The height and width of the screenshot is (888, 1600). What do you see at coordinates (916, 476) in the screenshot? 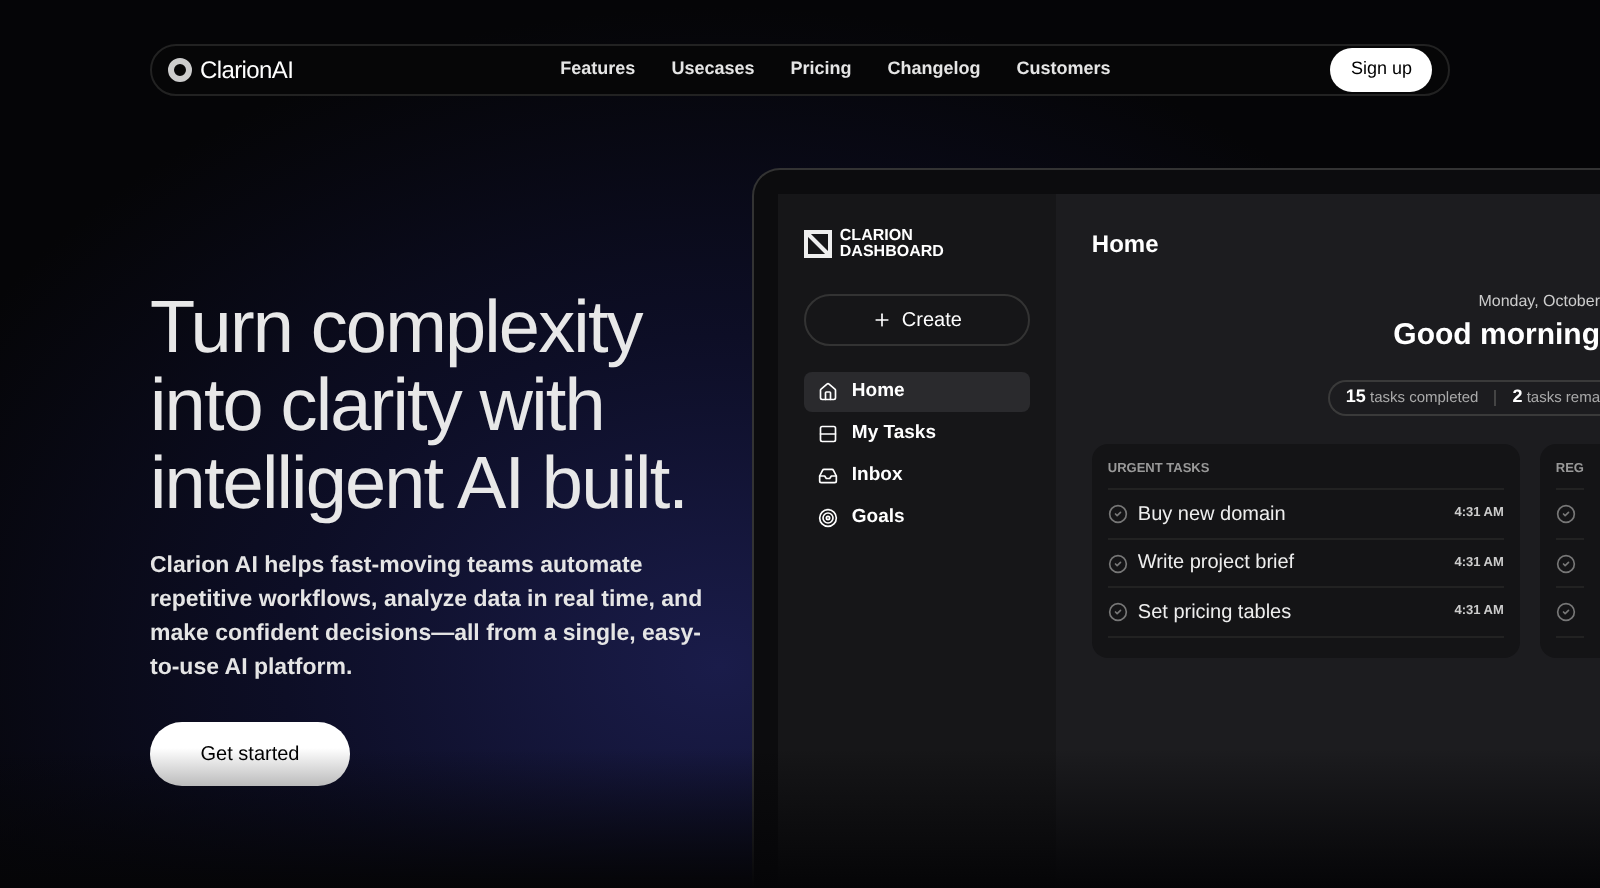
I see `sidebar-item: Inbox` at bounding box center [916, 476].